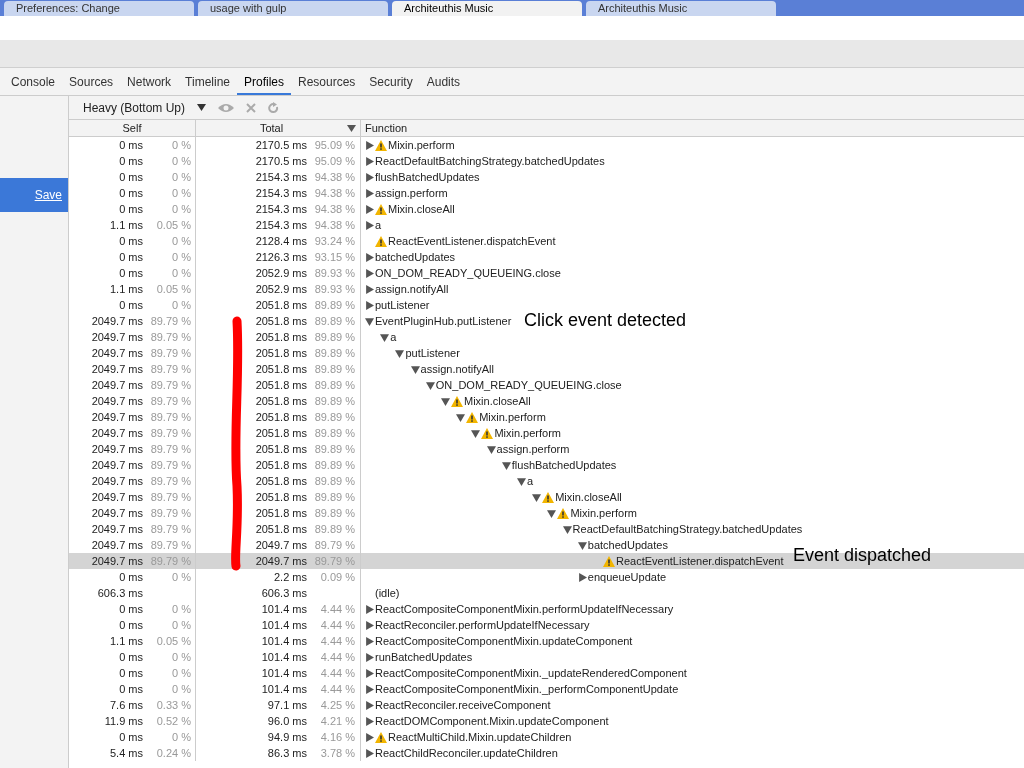  I want to click on function-name: ReactReconciler.receiveComponent, so click(463, 705).